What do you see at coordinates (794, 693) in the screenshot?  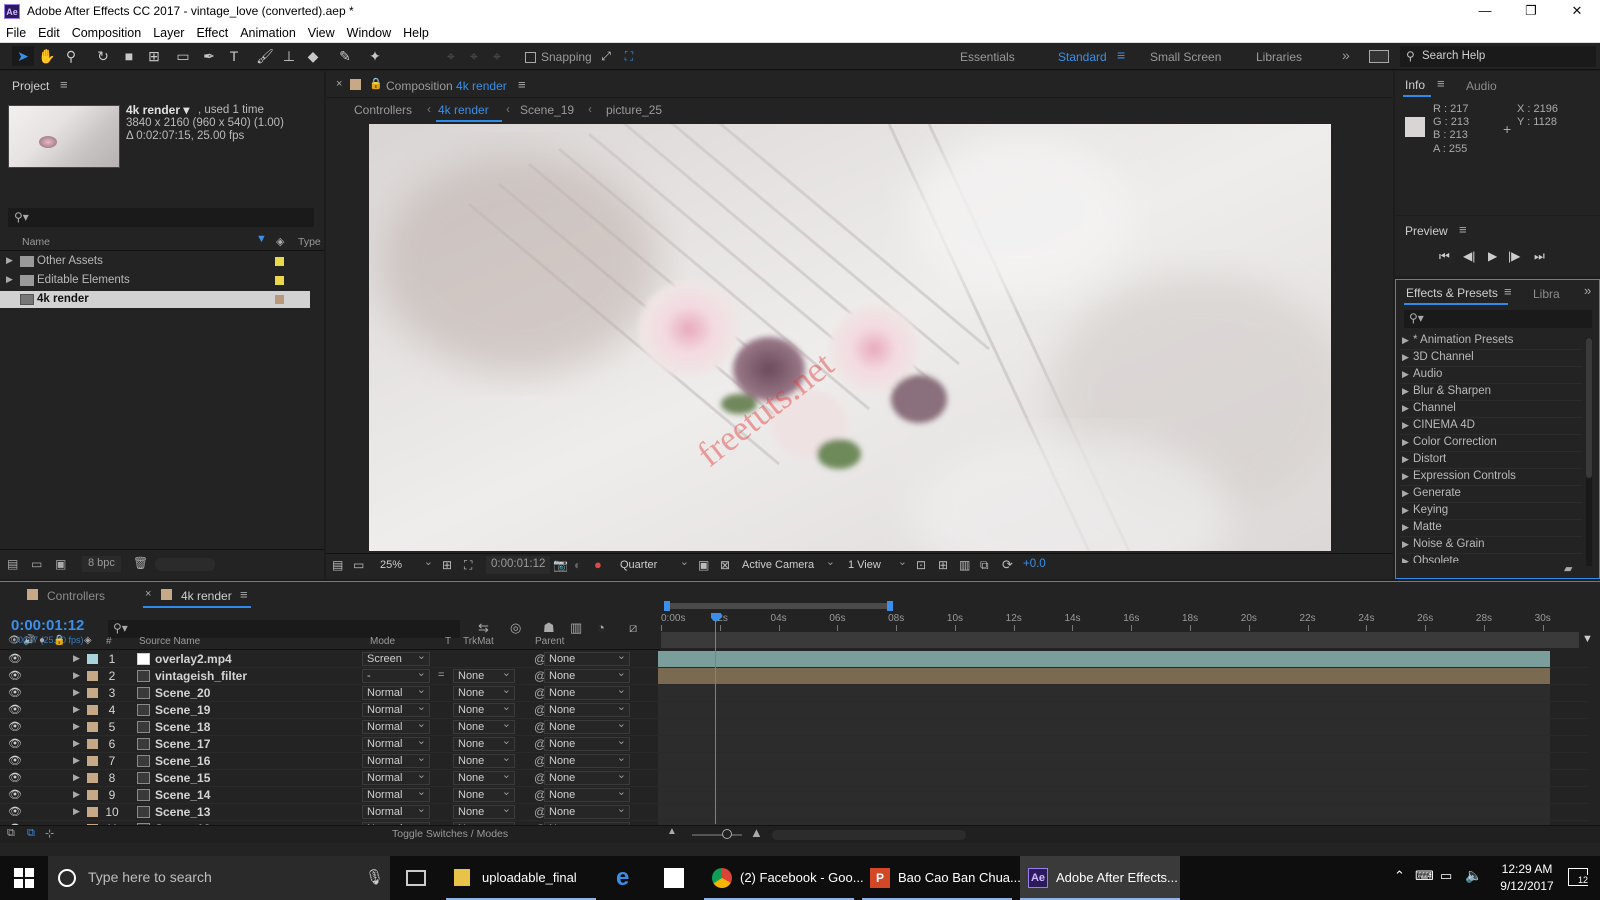 I see `layer-row: 👁▶3Scene_20NormalNone@None` at bounding box center [794, 693].